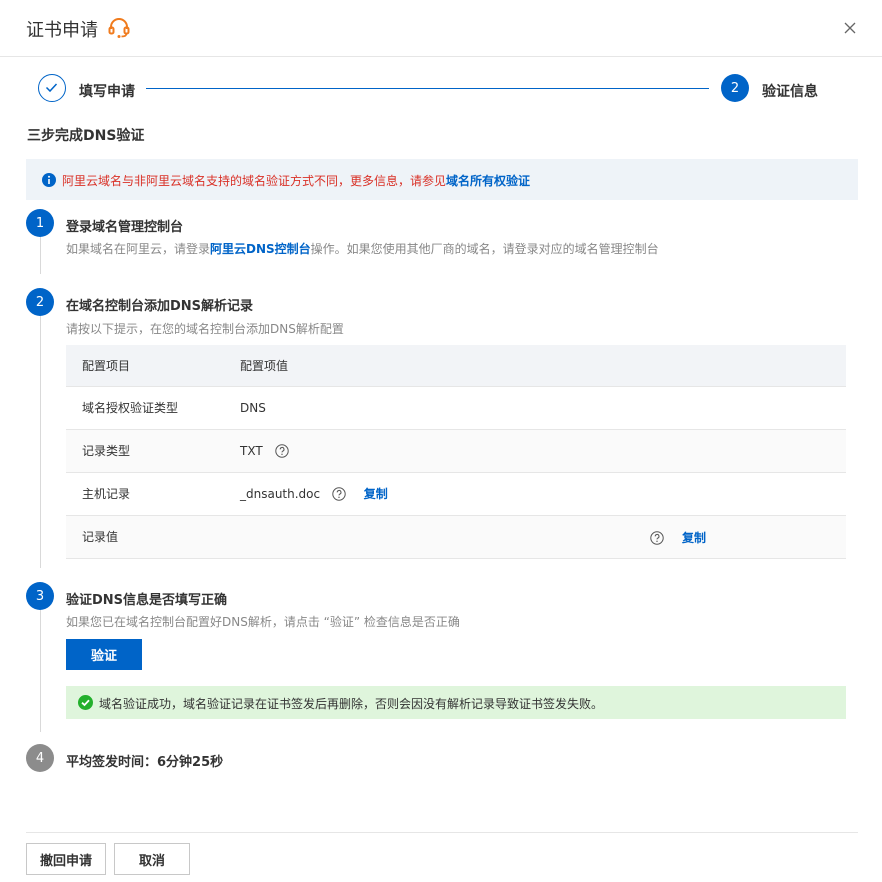  I want to click on row-value-cell: 复制, so click(543, 537).